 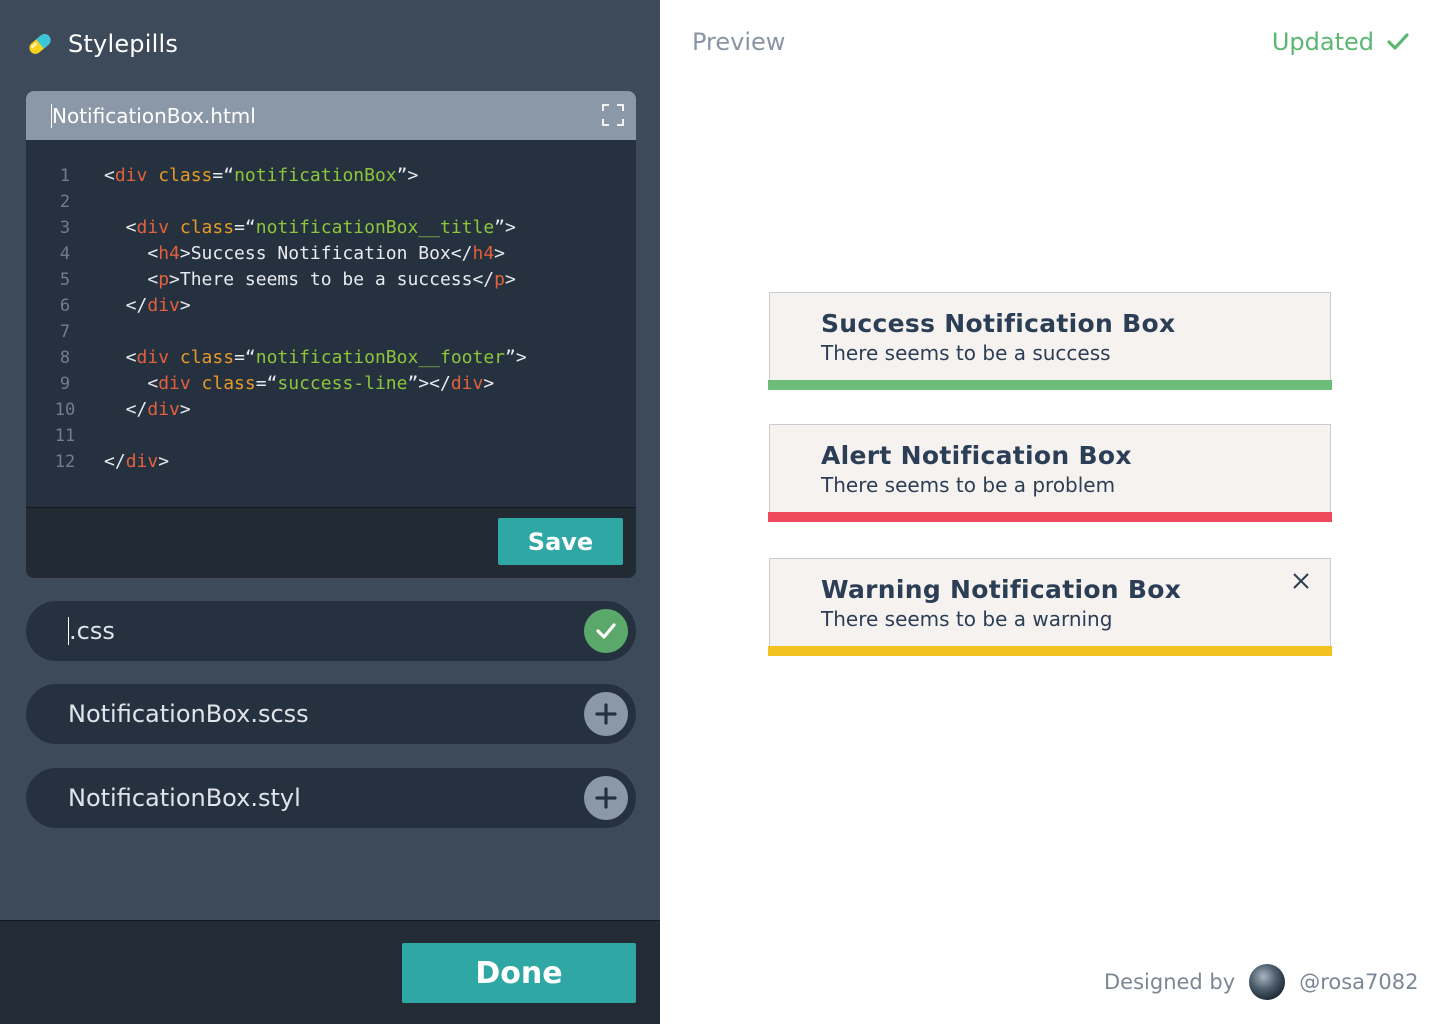 I want to click on brand: Stylepills, so click(x=102, y=44).